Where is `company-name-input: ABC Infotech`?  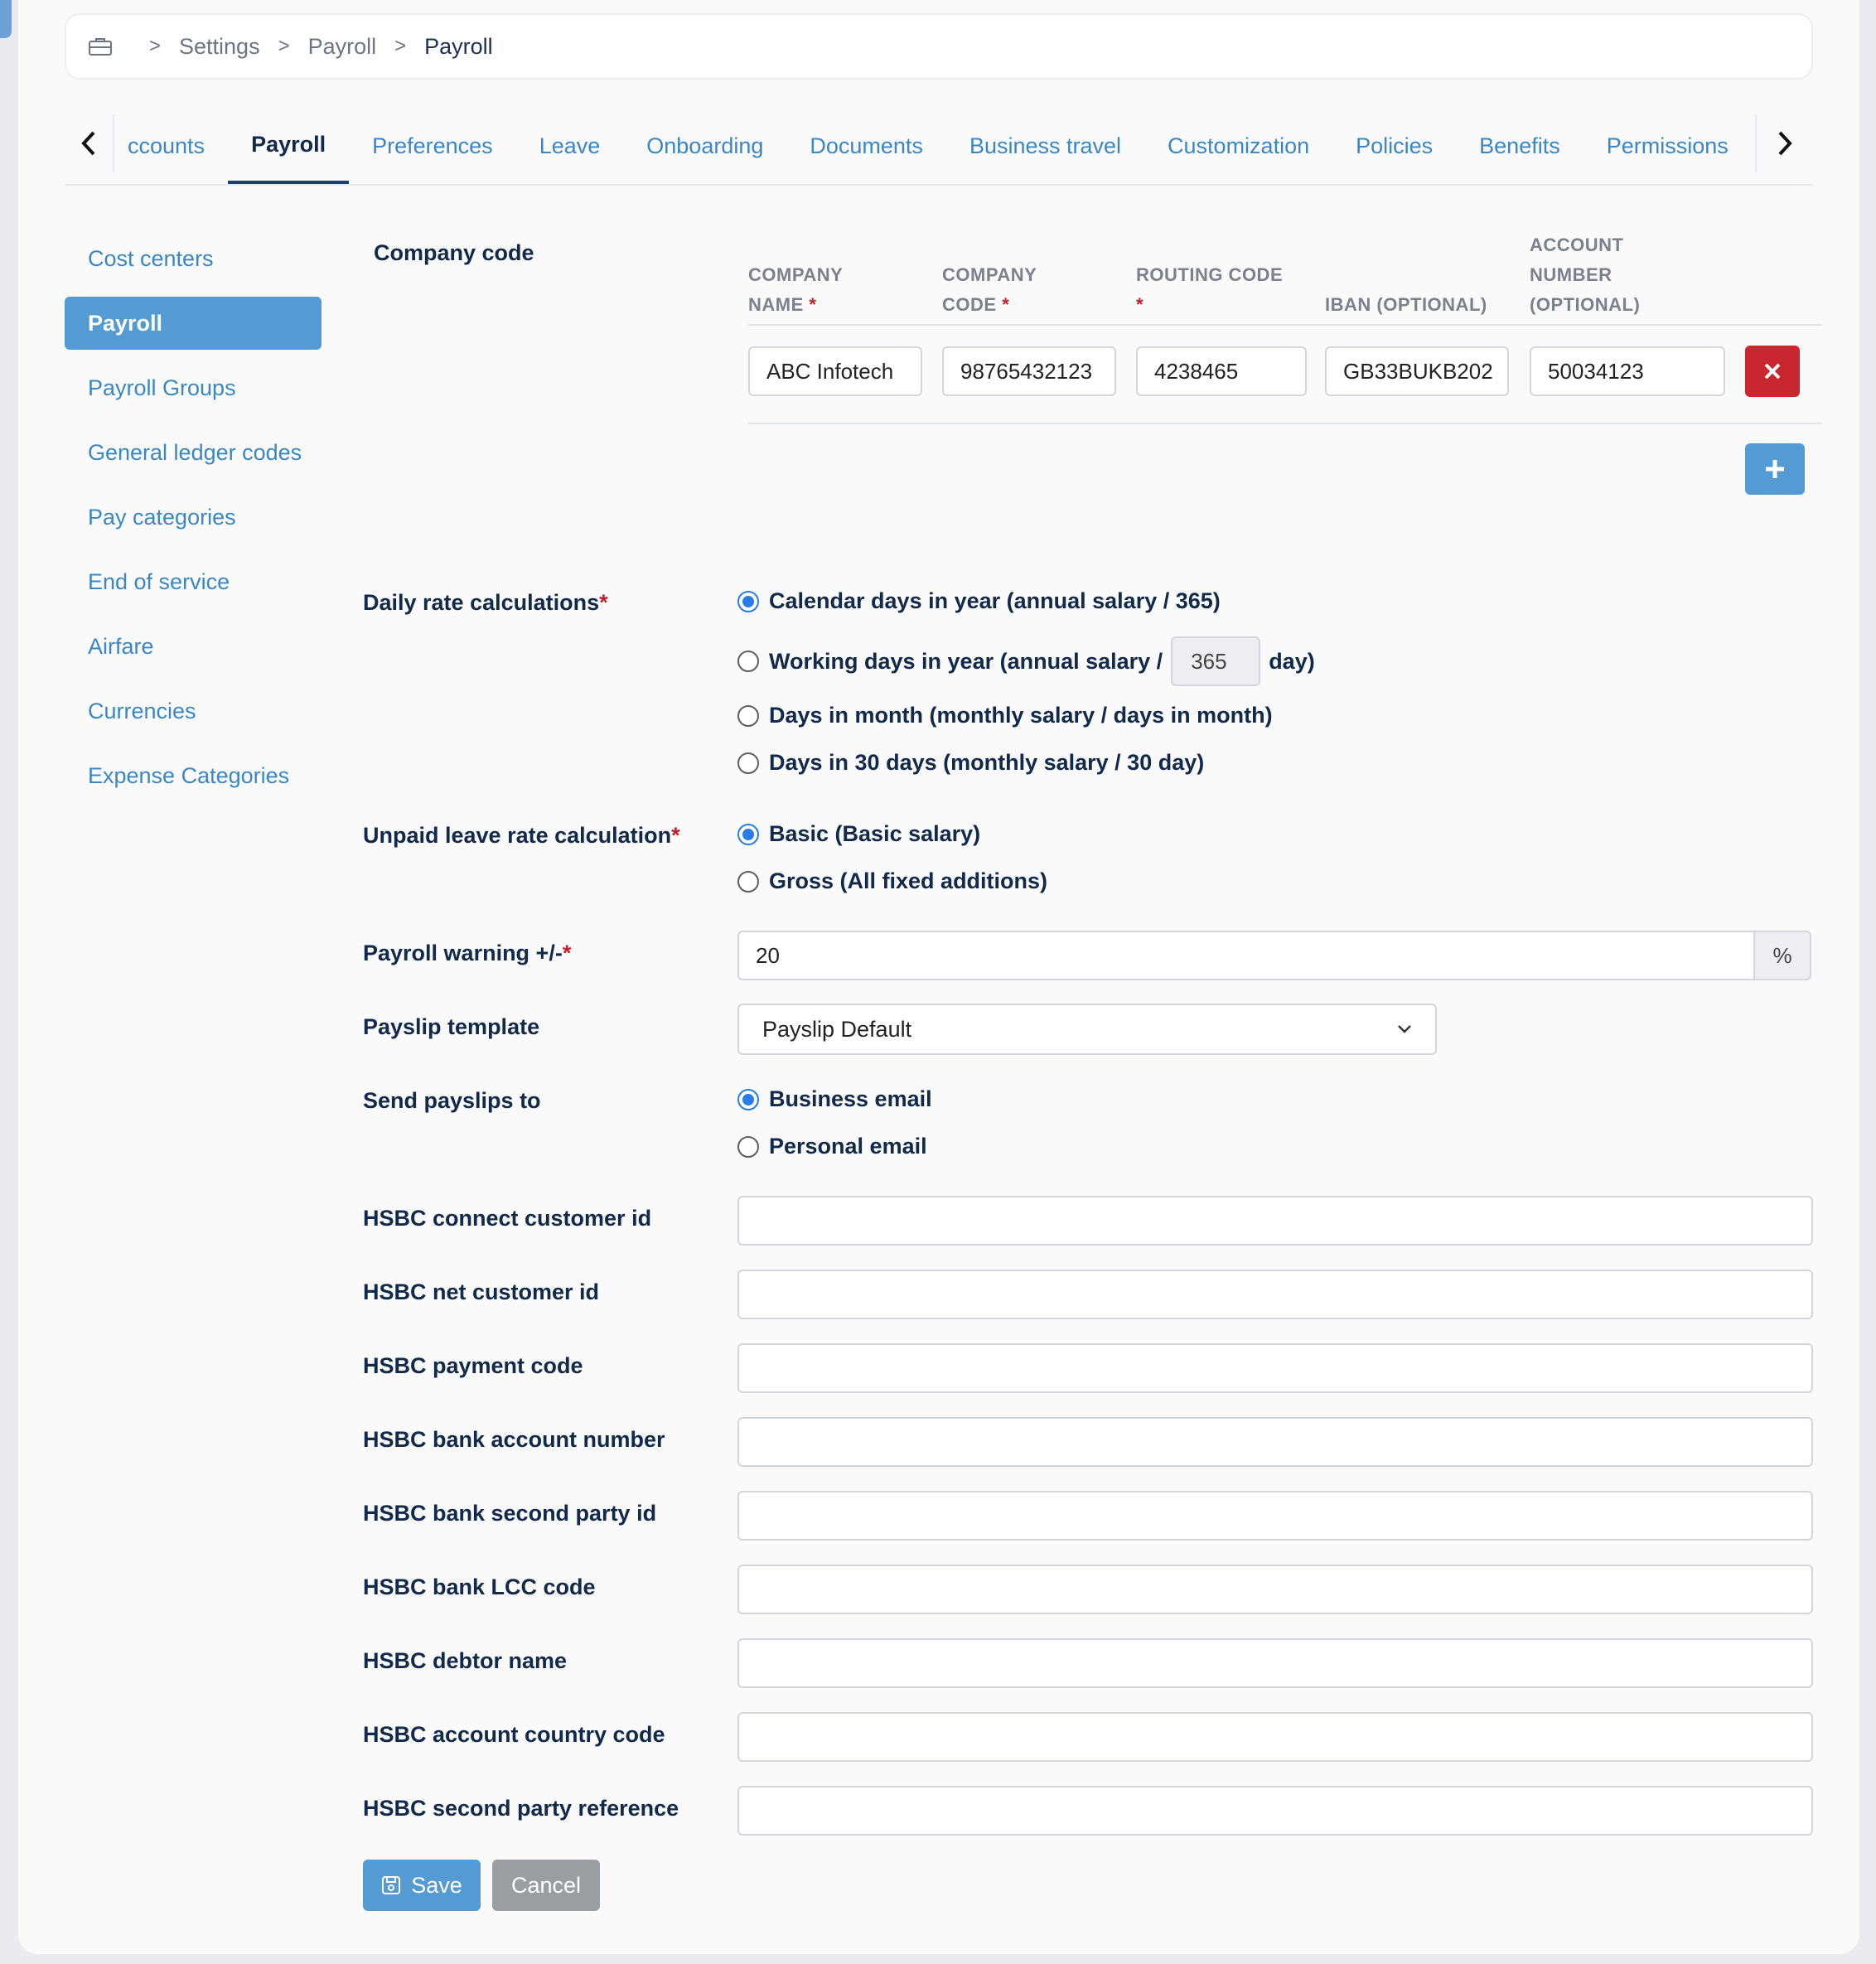
company-name-input: ABC Infotech is located at coordinates (835, 371).